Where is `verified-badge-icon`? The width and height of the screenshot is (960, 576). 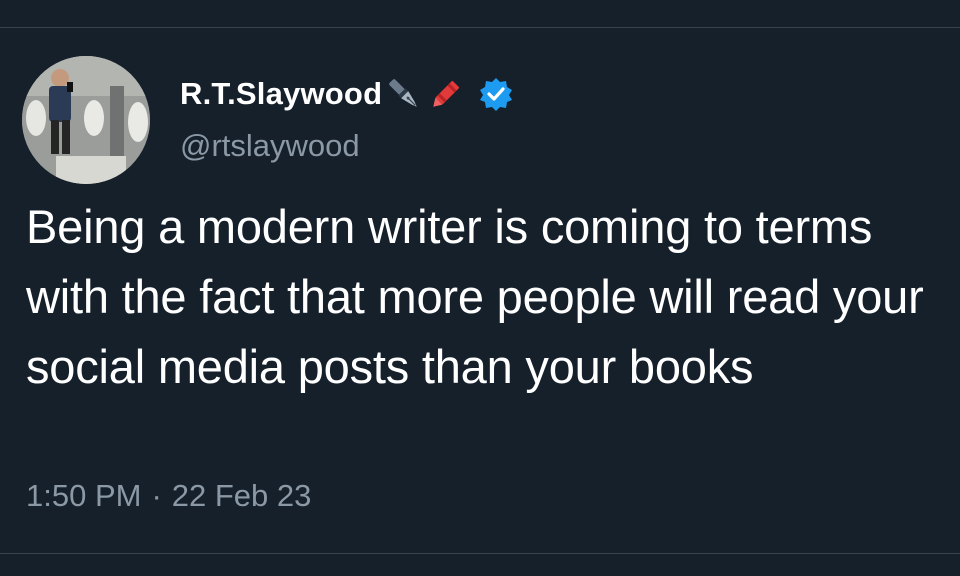 verified-badge-icon is located at coordinates (496, 94).